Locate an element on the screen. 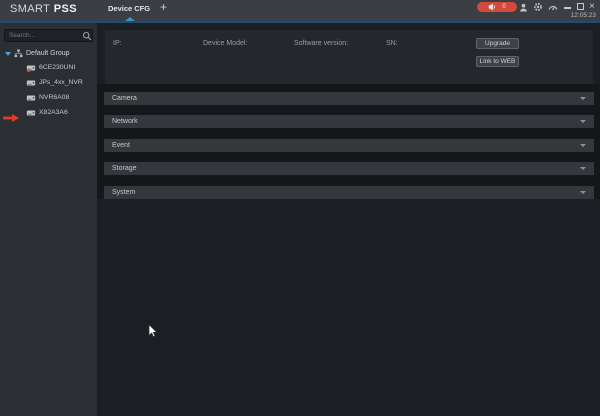 The width and height of the screenshot is (600, 416). section-label: Storage is located at coordinates (124, 168).